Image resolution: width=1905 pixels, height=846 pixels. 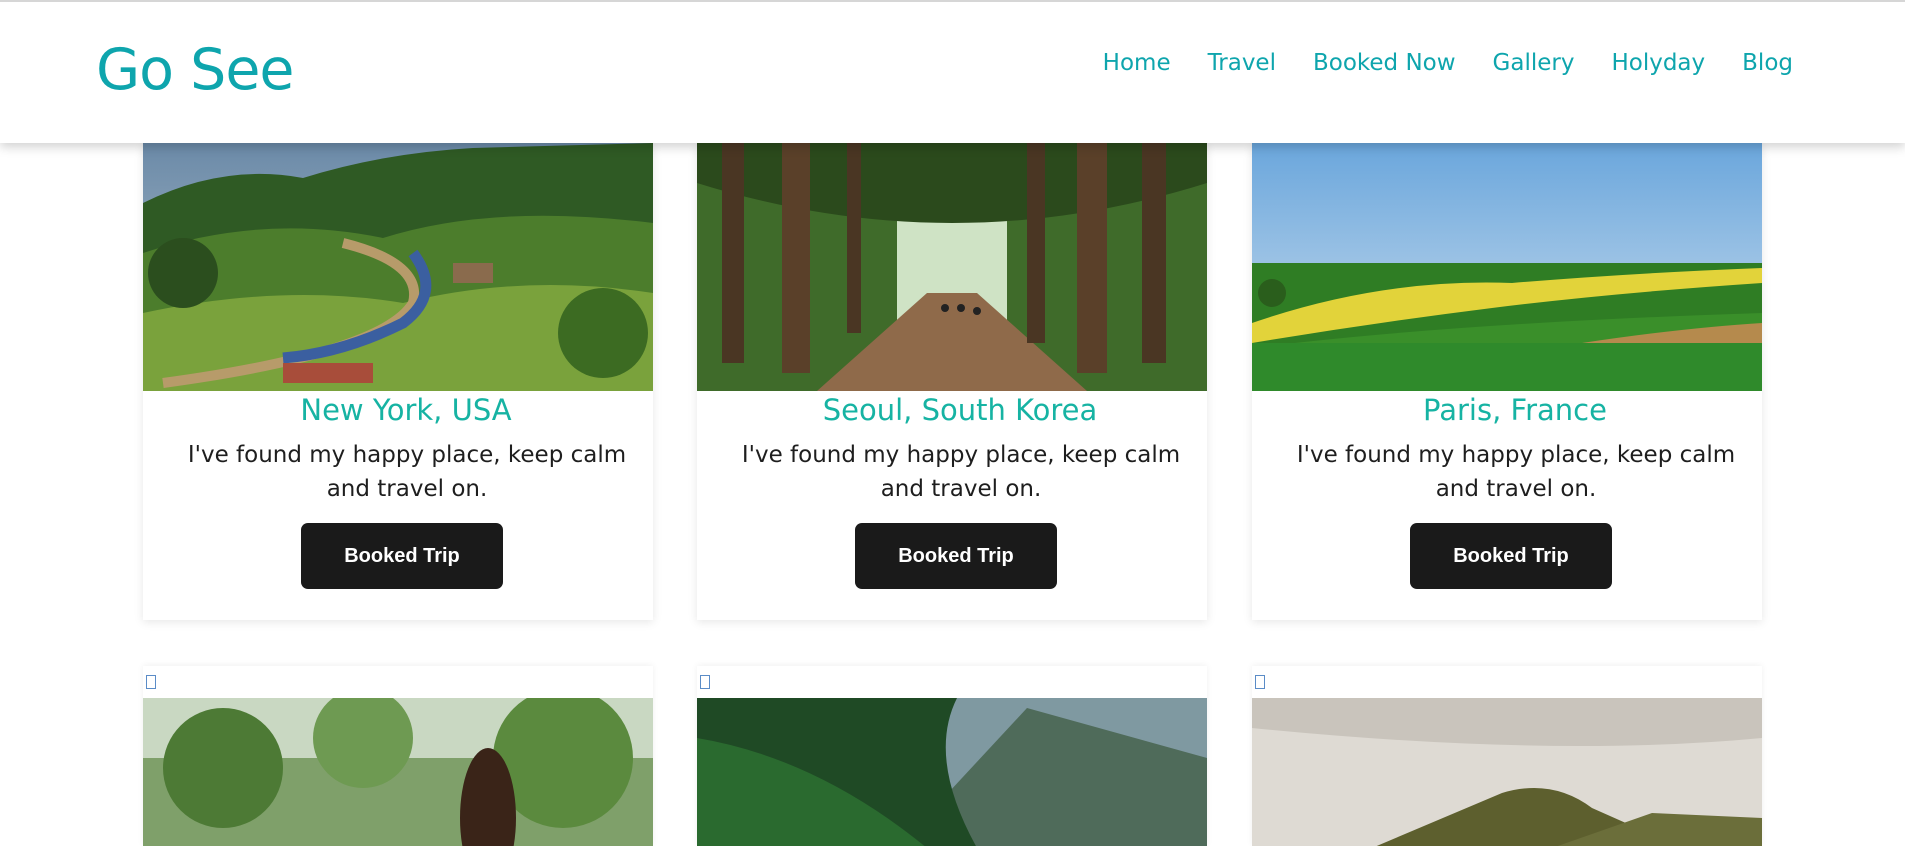 I want to click on card-photo-woman-forest, so click(x=398, y=772).